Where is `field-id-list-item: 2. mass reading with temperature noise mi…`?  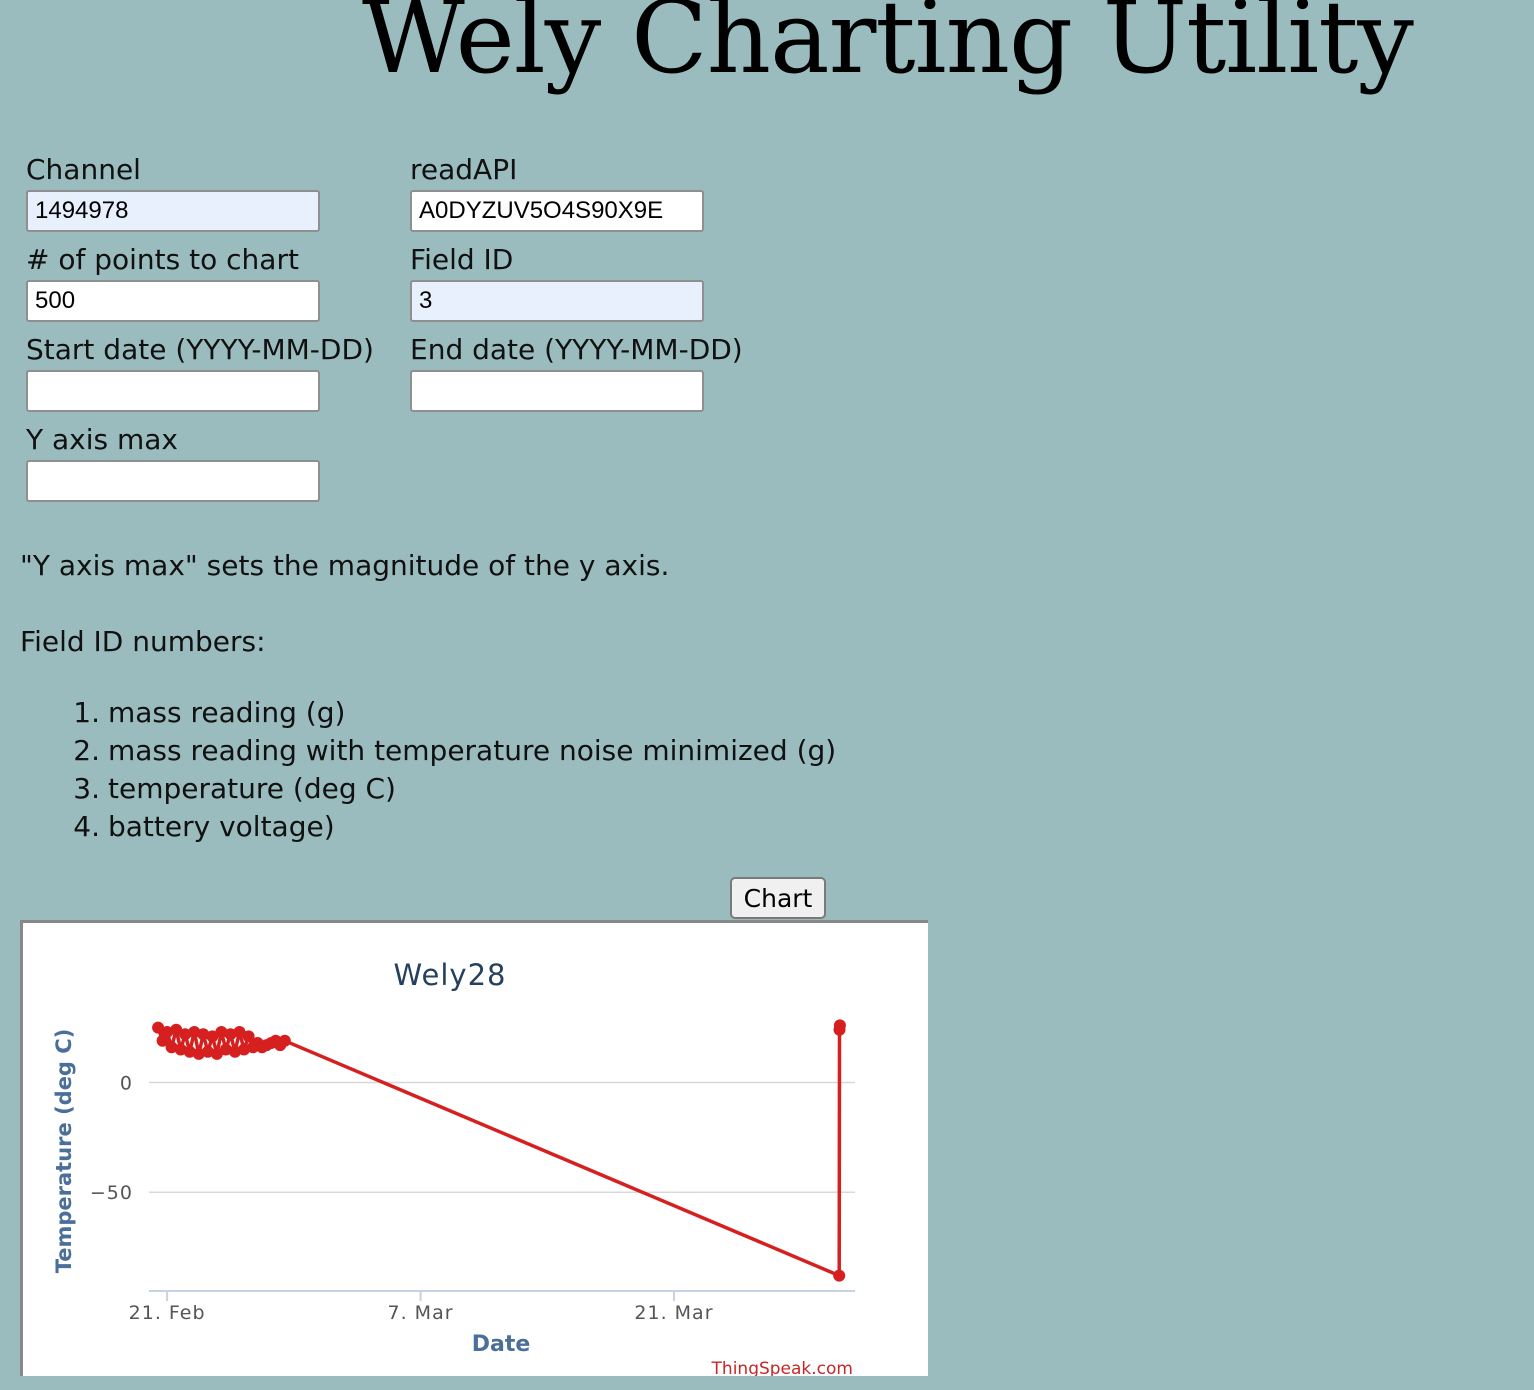 field-id-list-item: 2. mass reading with temperature noise mi… is located at coordinates (447, 751).